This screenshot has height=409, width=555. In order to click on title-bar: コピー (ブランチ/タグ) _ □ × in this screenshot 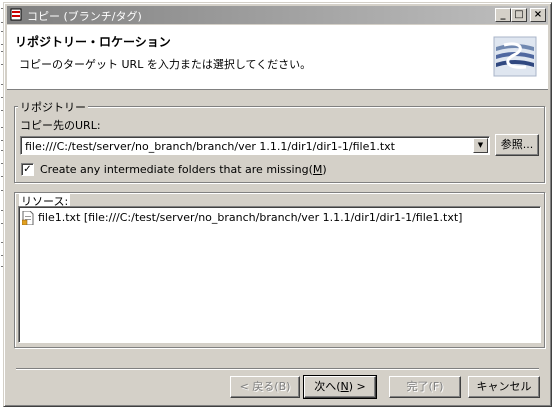, I will do `click(277, 15)`.